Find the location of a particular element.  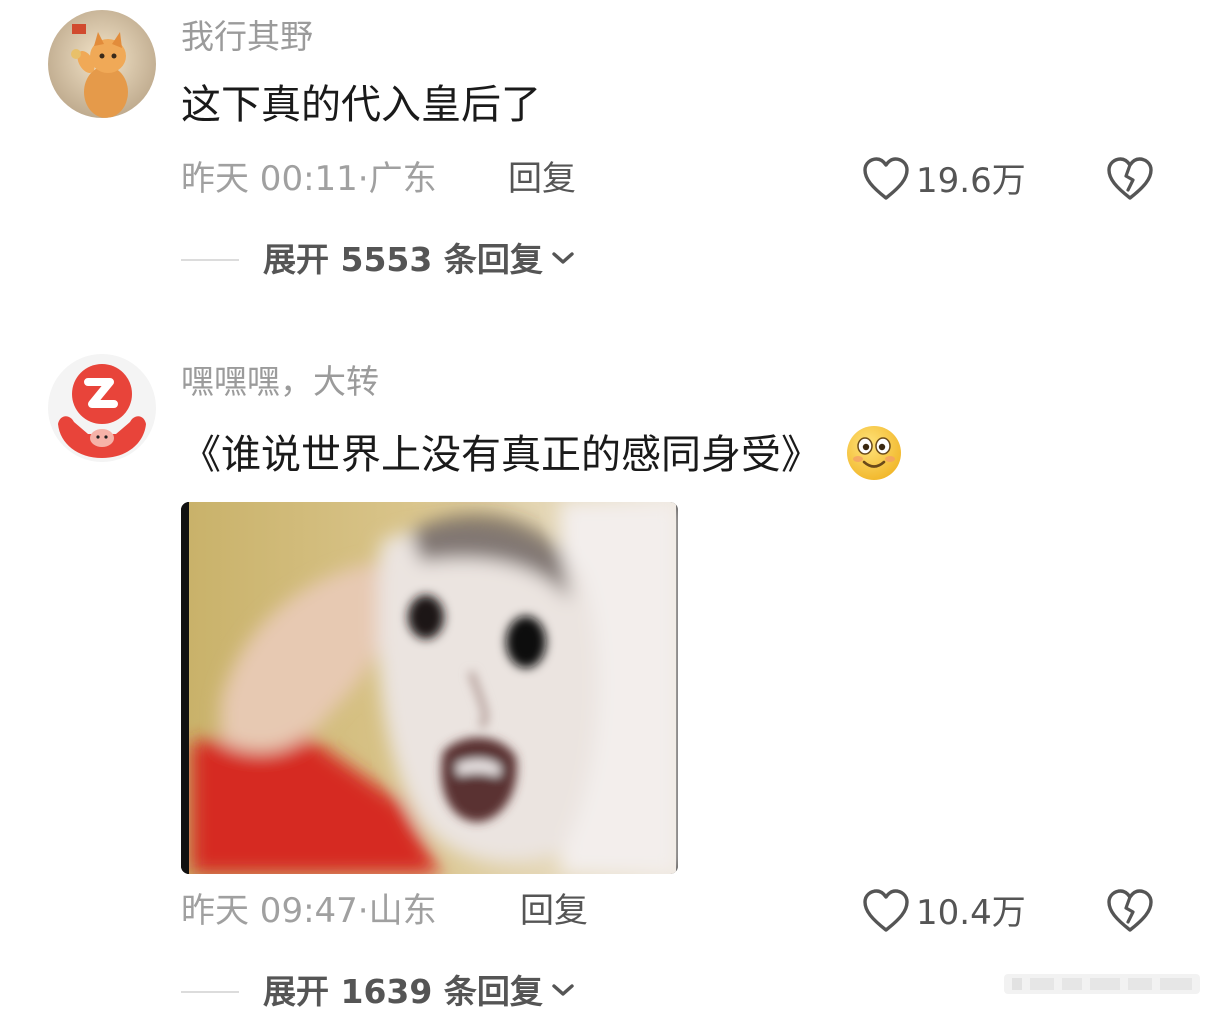

comment-location: 山东 is located at coordinates (402, 911).